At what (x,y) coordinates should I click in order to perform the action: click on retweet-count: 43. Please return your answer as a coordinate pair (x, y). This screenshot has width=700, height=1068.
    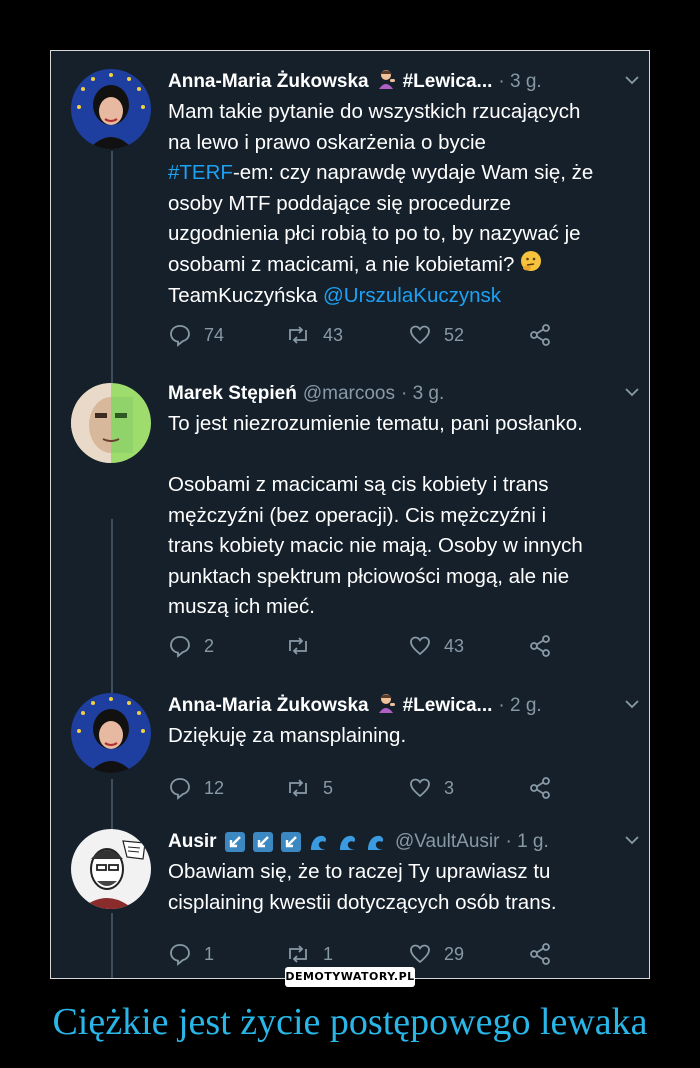
    Looking at the image, I should click on (333, 334).